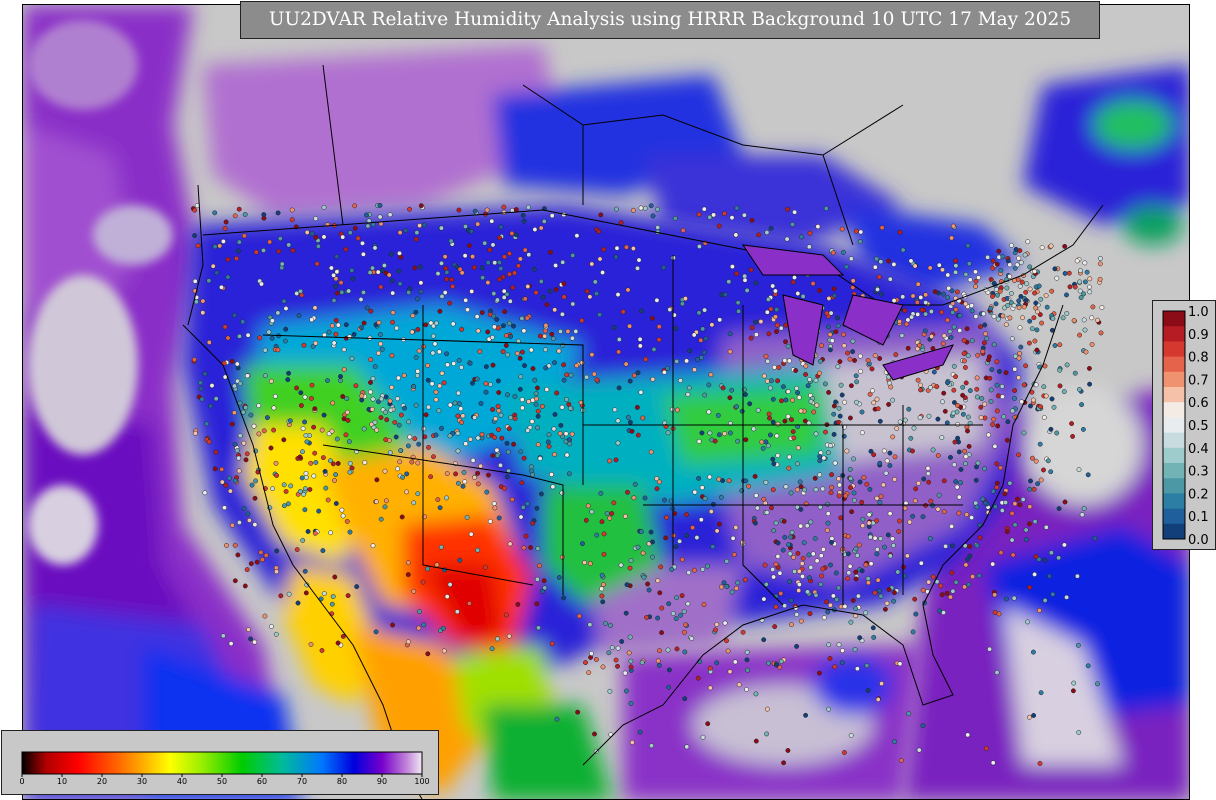 This screenshot has height=800, width=1216. I want to click on rh-tick-label: 60, so click(262, 781).